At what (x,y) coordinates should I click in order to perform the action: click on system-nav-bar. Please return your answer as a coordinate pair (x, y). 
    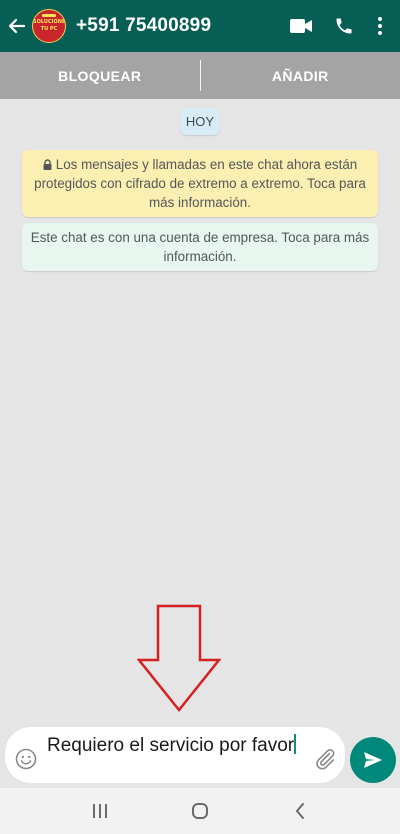
    Looking at the image, I should click on (200, 811).